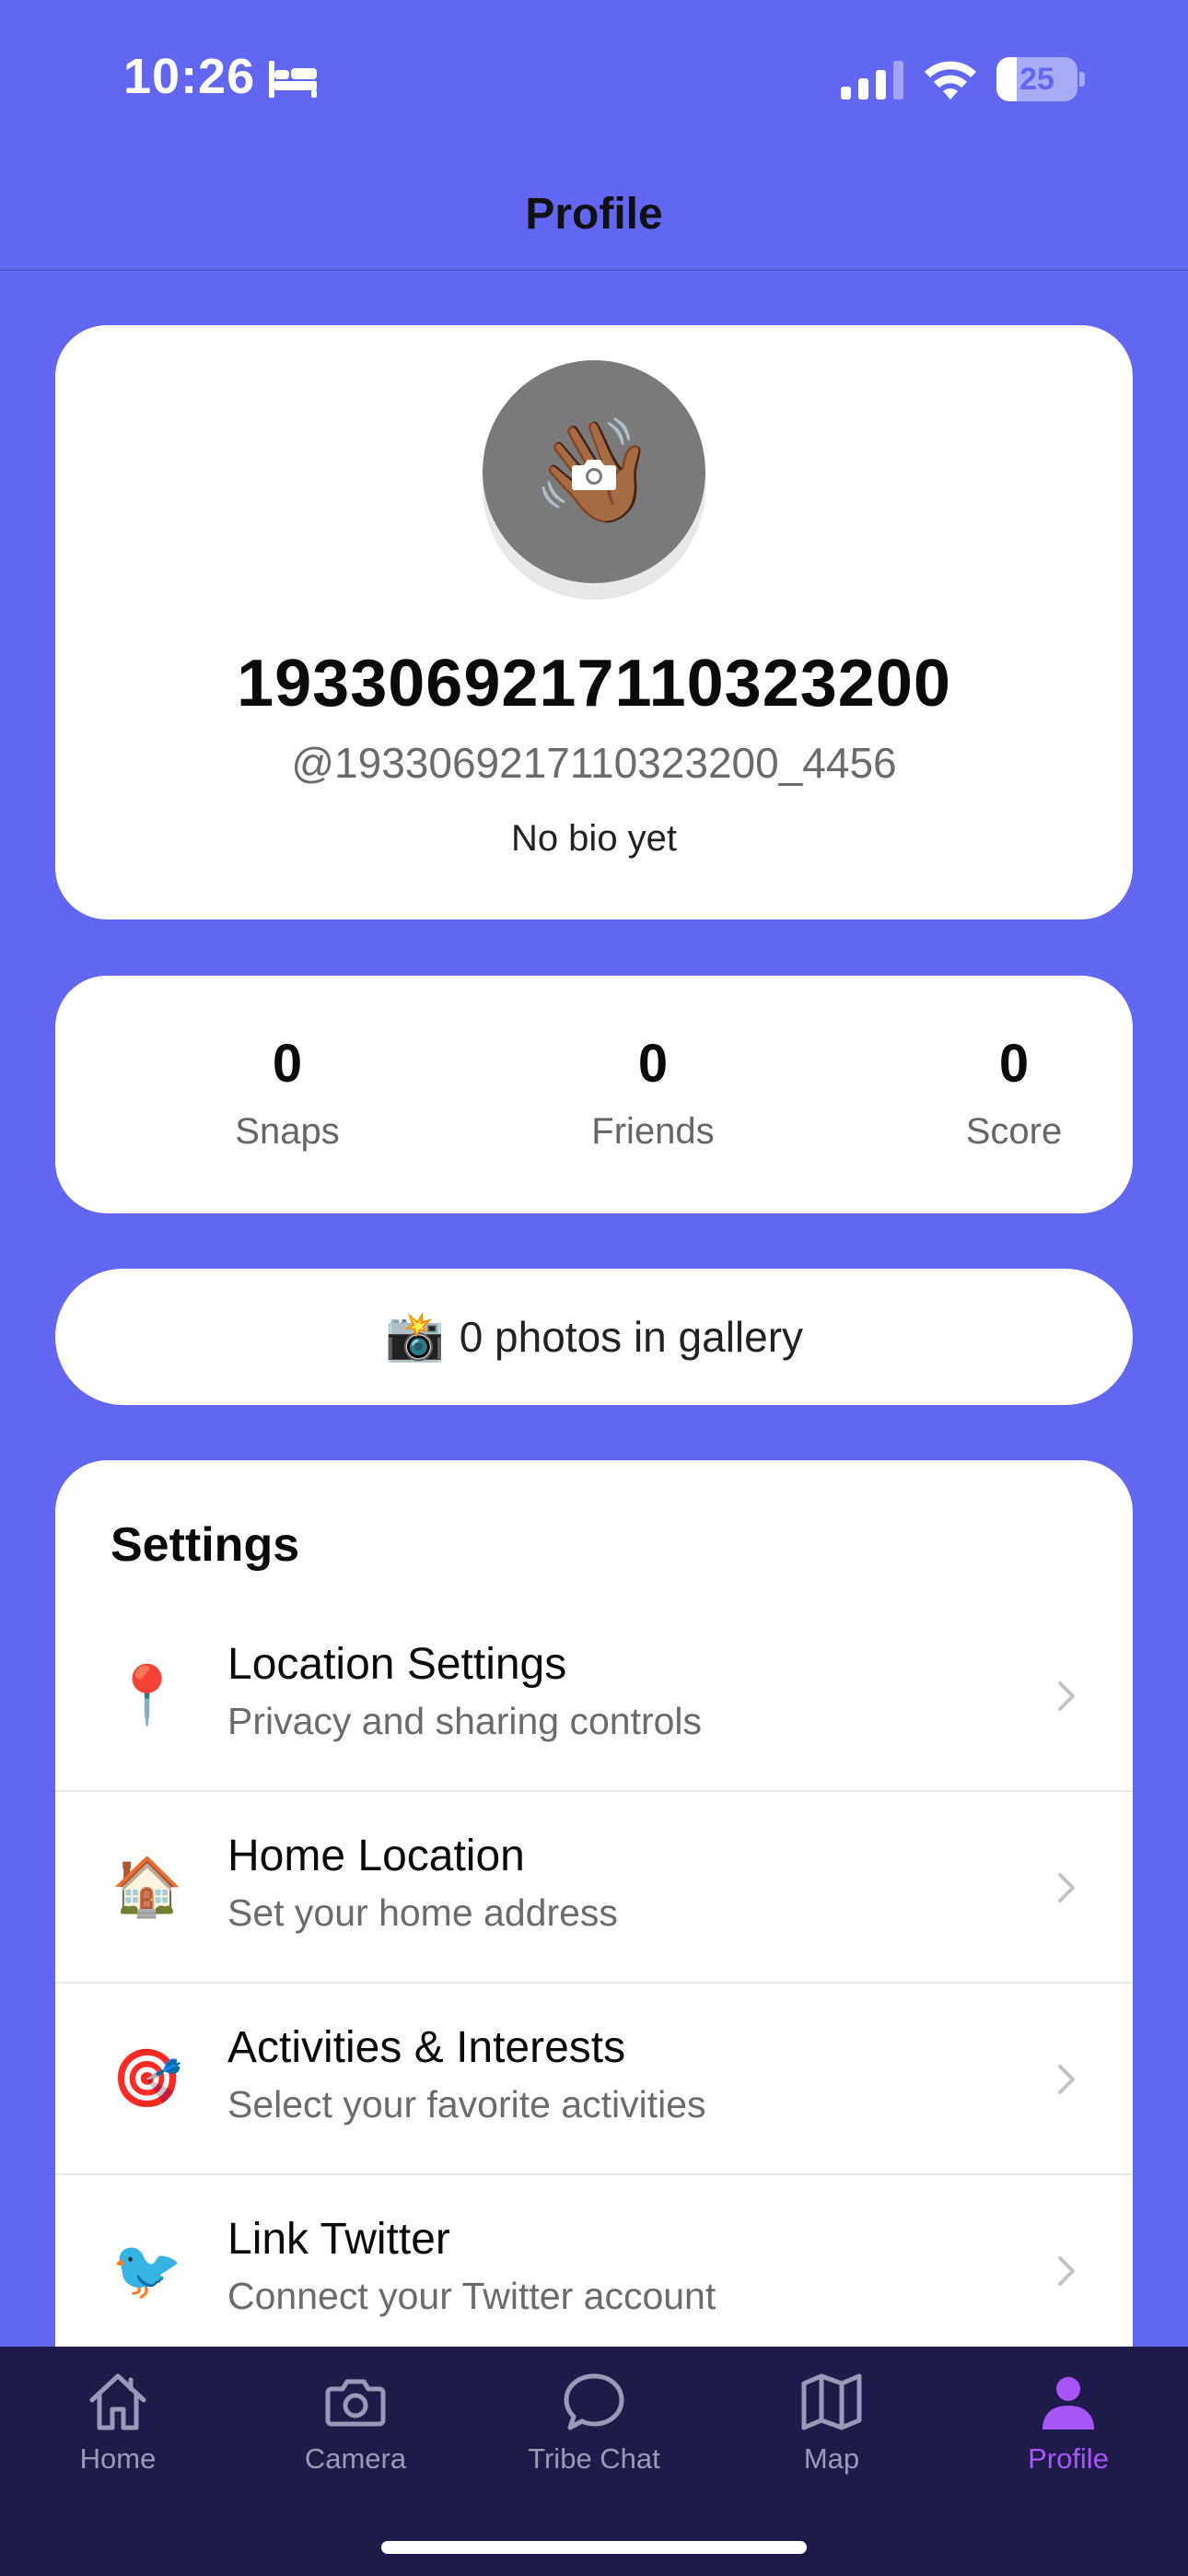 The height and width of the screenshot is (2576, 1188). Describe the element at coordinates (594, 2458) in the screenshot. I see `tab-label: Tribe Chat` at that location.